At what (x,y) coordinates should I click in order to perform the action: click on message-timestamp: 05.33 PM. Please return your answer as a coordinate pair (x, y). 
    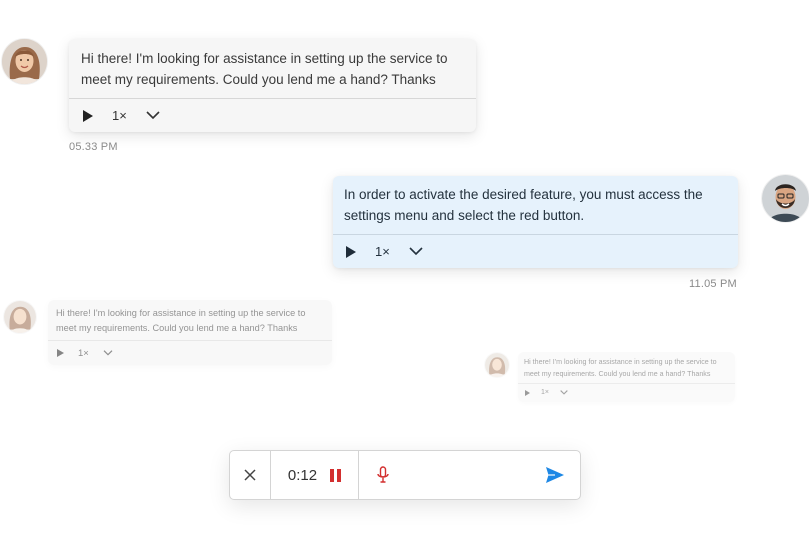
    Looking at the image, I should click on (93, 147).